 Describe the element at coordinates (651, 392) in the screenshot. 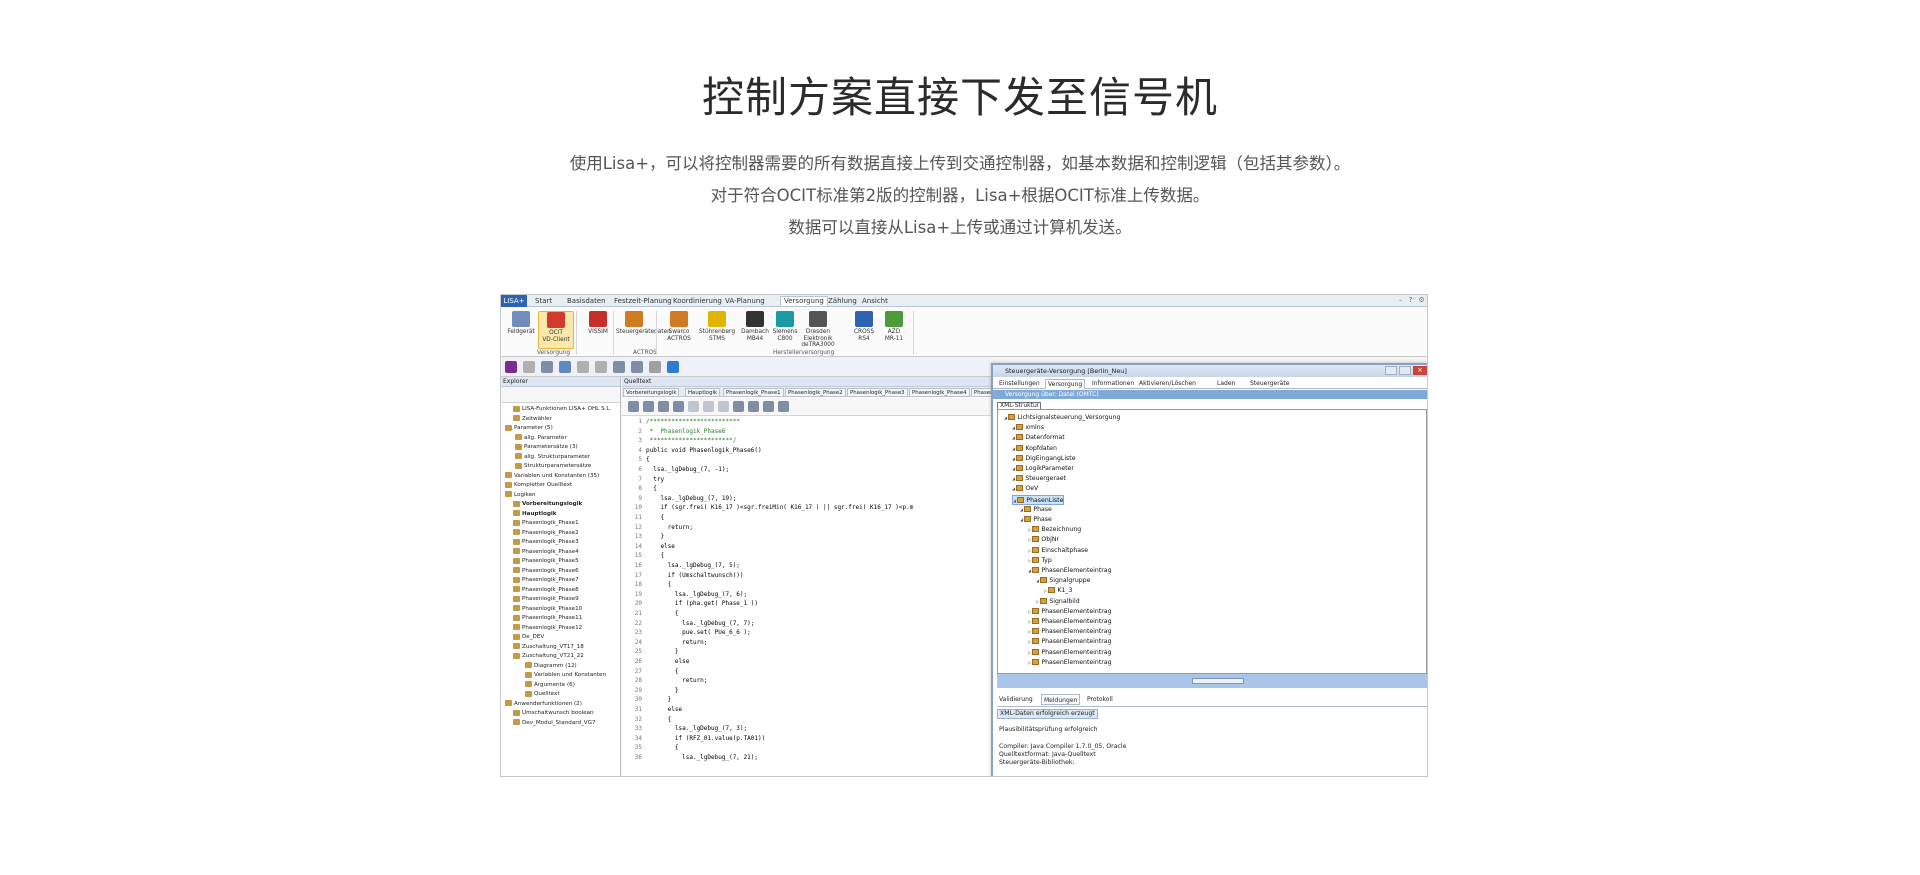

I see `editor-tab-0: Vorbereitungslogik` at that location.